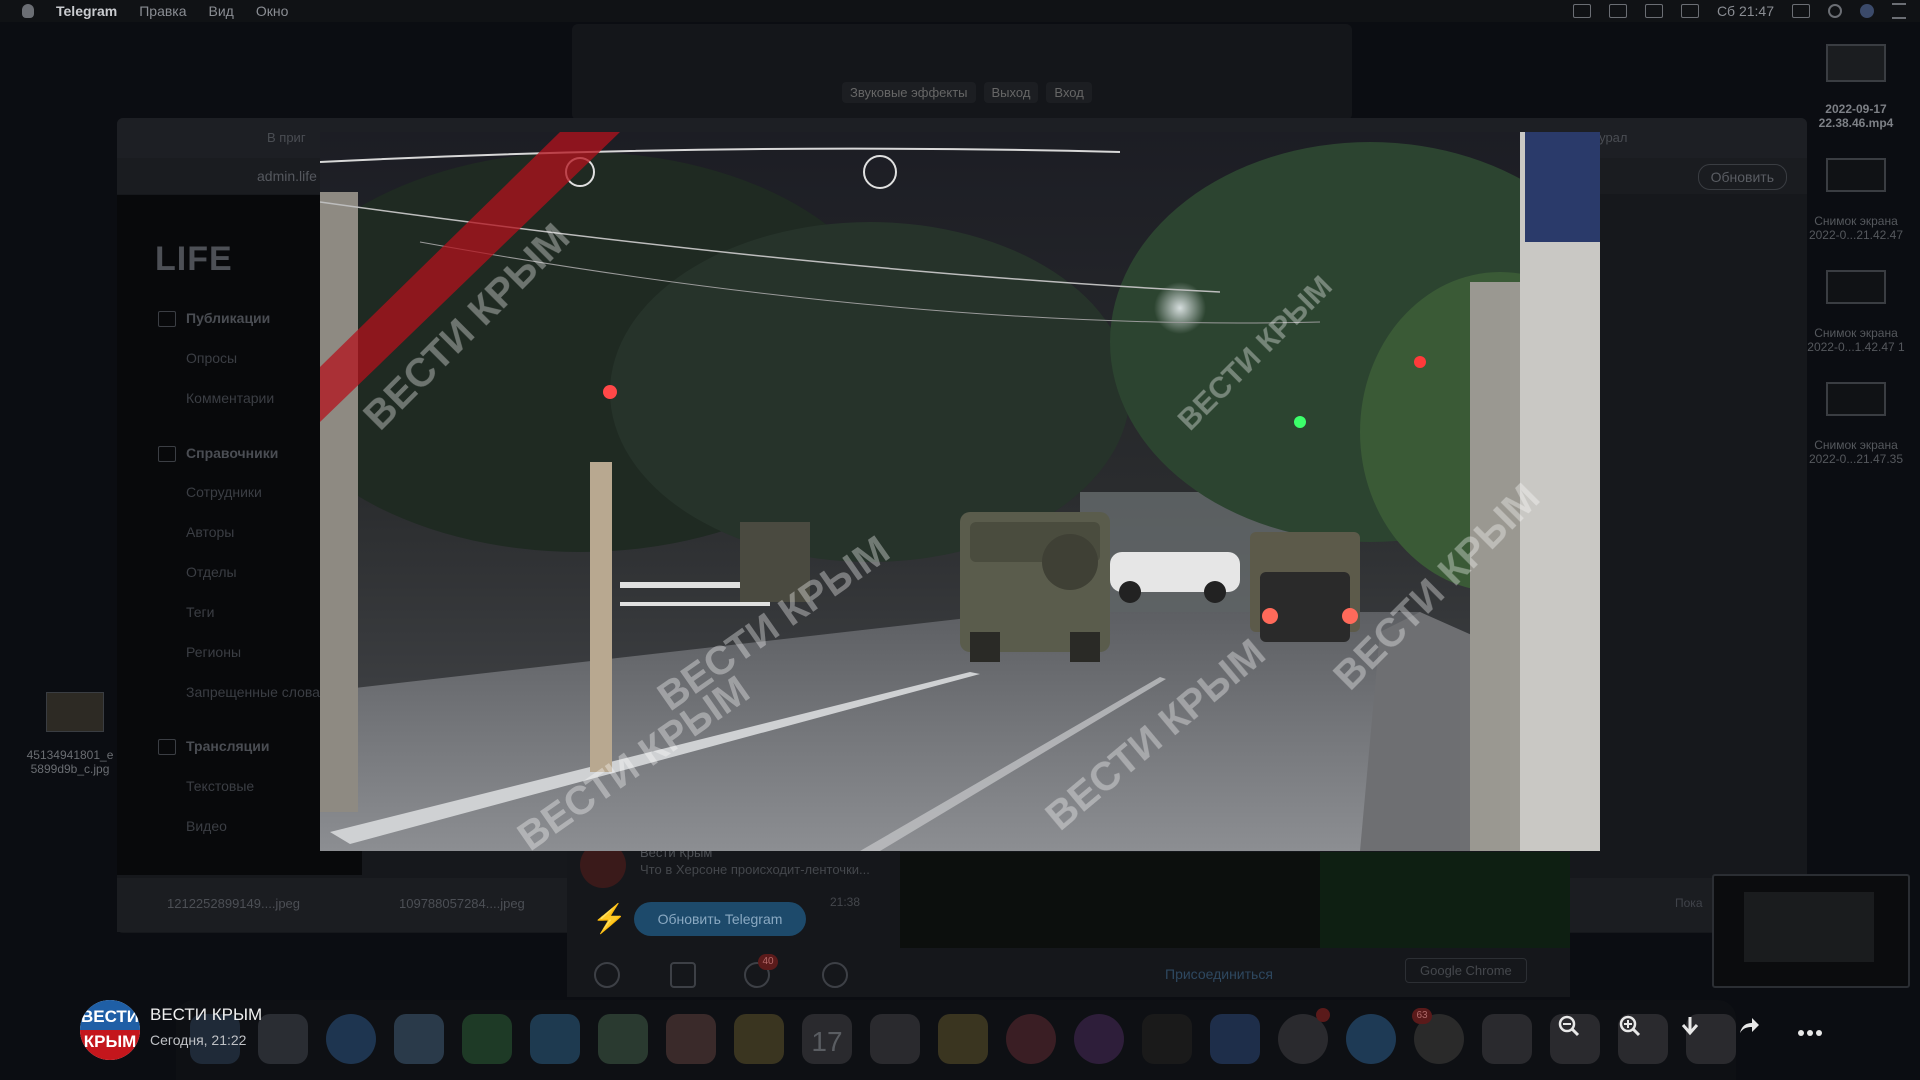 This screenshot has width=1920, height=1080. I want to click on download-icon, so click(1690, 1030).